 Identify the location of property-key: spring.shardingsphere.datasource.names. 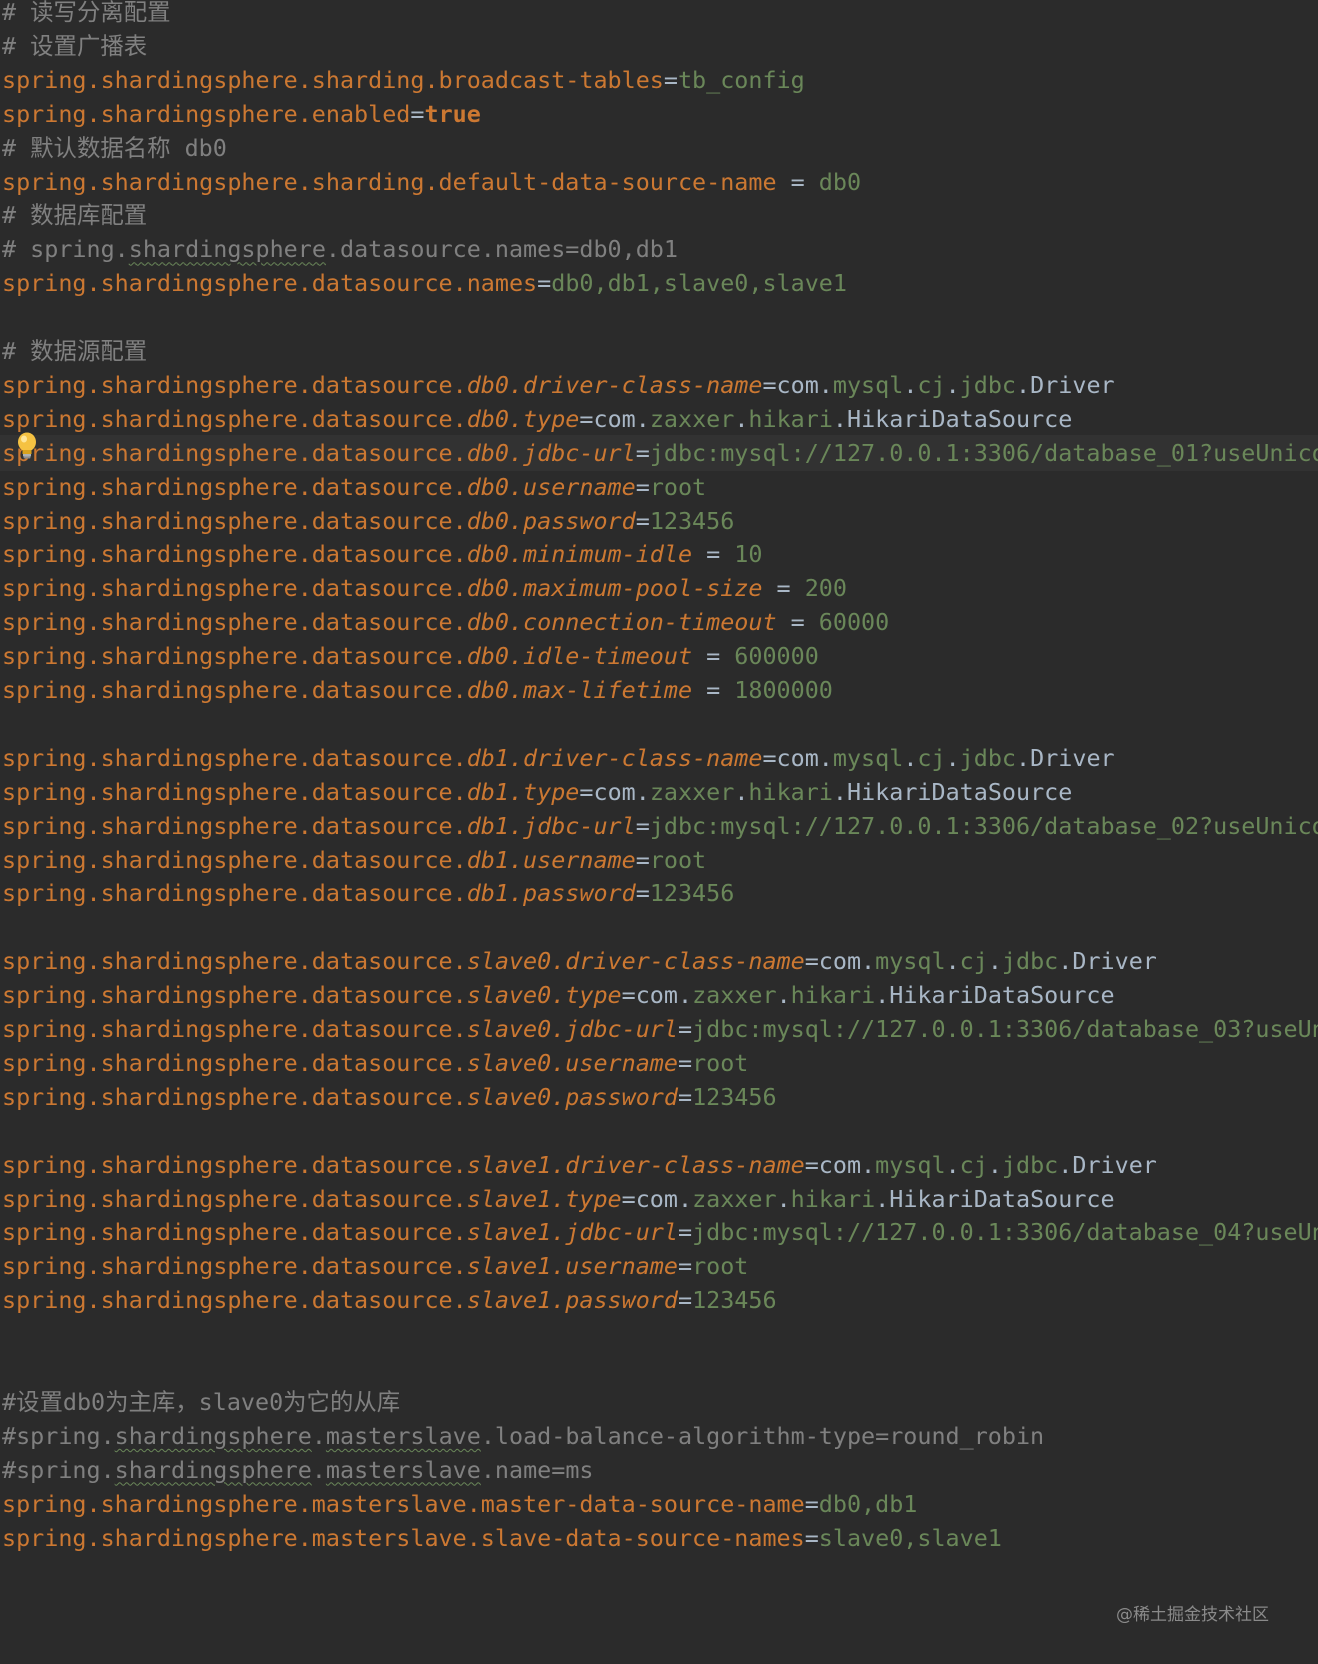
(270, 283).